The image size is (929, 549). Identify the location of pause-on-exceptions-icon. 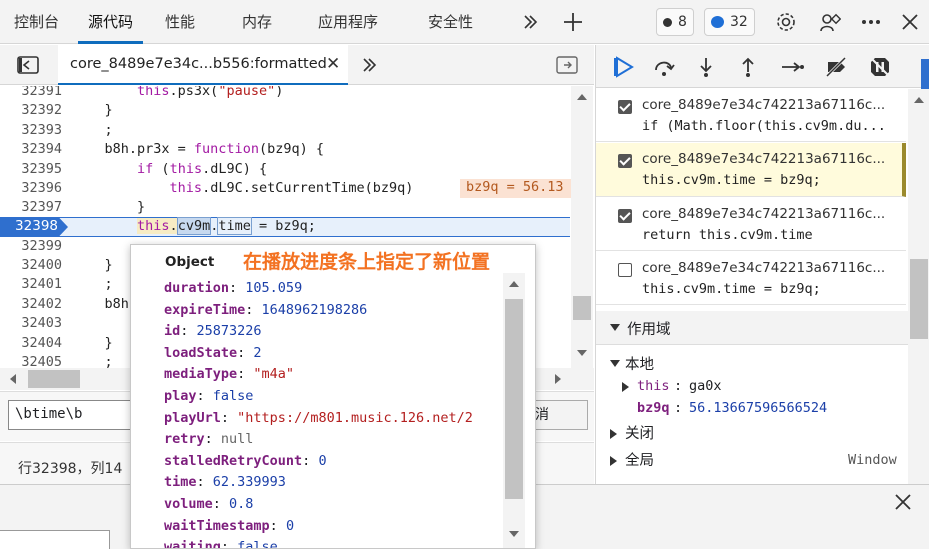
(880, 67).